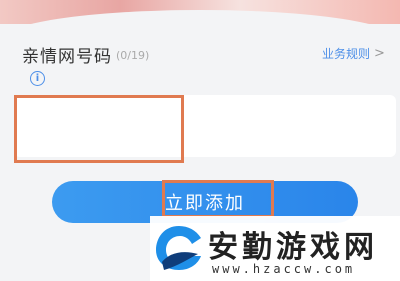 The width and height of the screenshot is (400, 281). What do you see at coordinates (200, 12) in the screenshot?
I see `top-banner` at bounding box center [200, 12].